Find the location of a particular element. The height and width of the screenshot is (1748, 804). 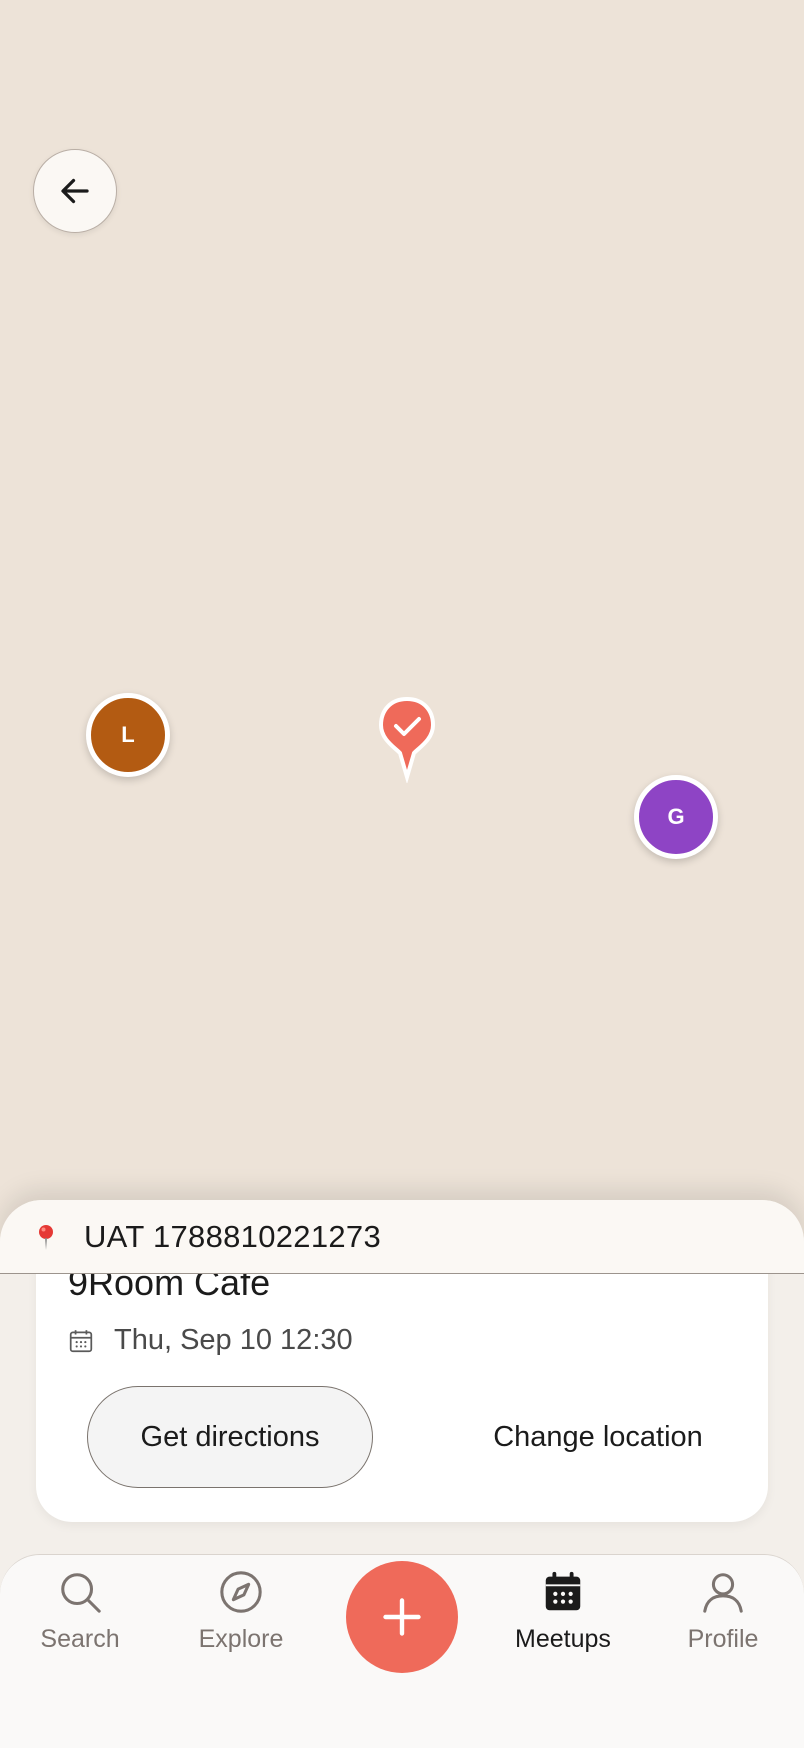

nav-item-explore: Explore is located at coordinates (241, 1611).